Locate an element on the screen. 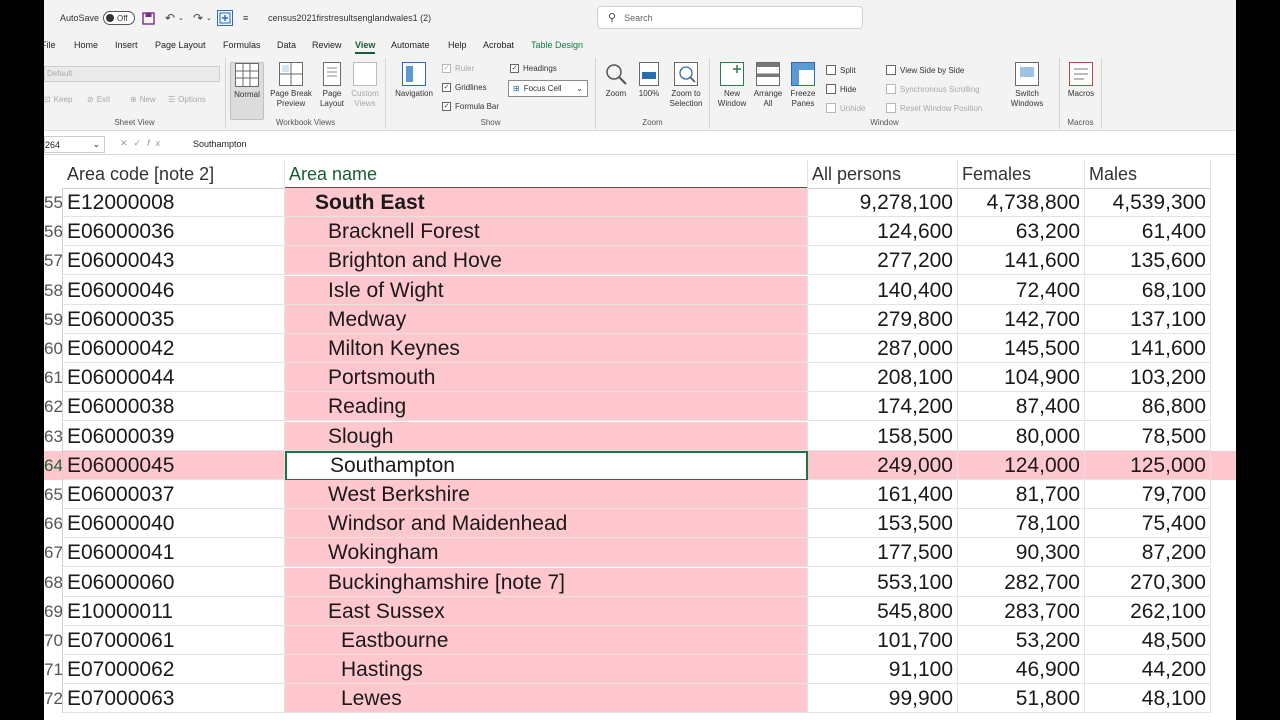  cell-males: 270,300 is located at coordinates (1148, 582).